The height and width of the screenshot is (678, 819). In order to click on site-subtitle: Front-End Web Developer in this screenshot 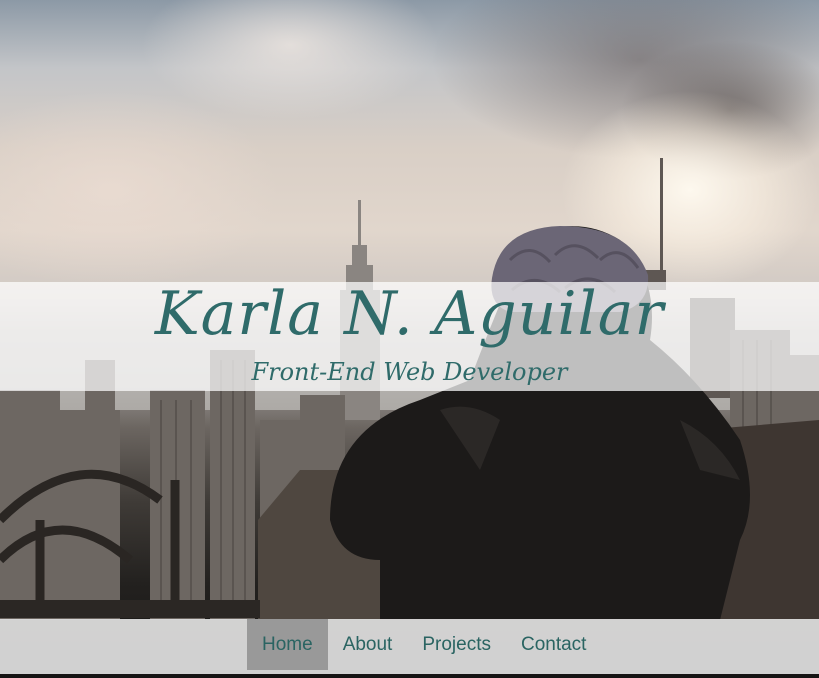, I will do `click(409, 372)`.